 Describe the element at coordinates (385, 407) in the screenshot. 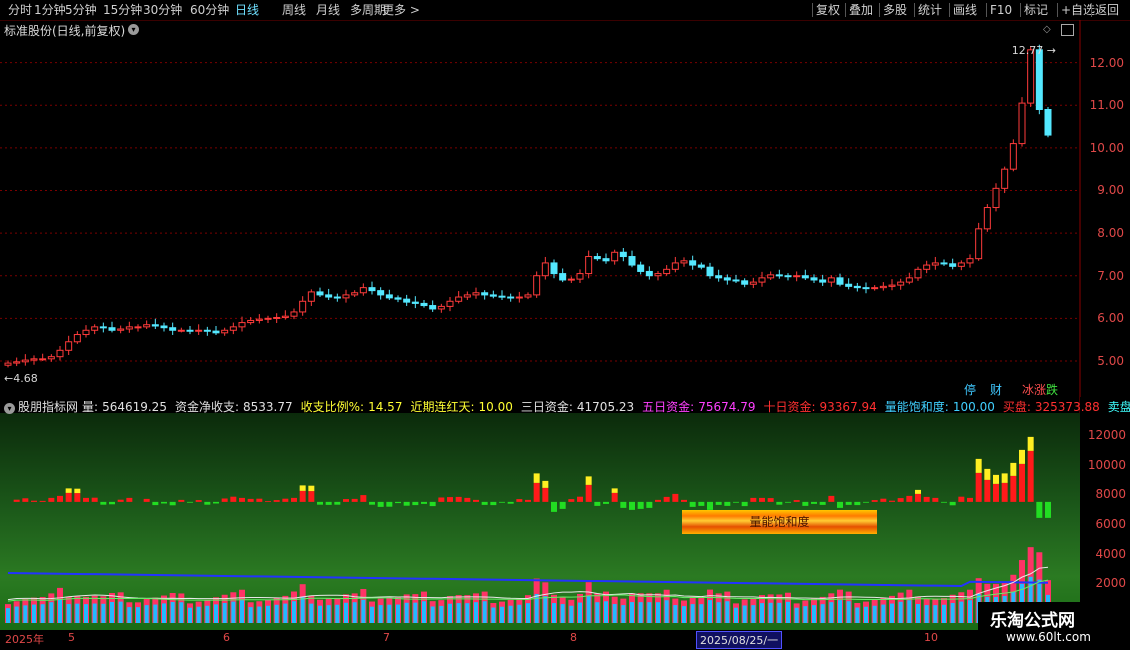

I see `indicator-field-value: 14.57` at that location.